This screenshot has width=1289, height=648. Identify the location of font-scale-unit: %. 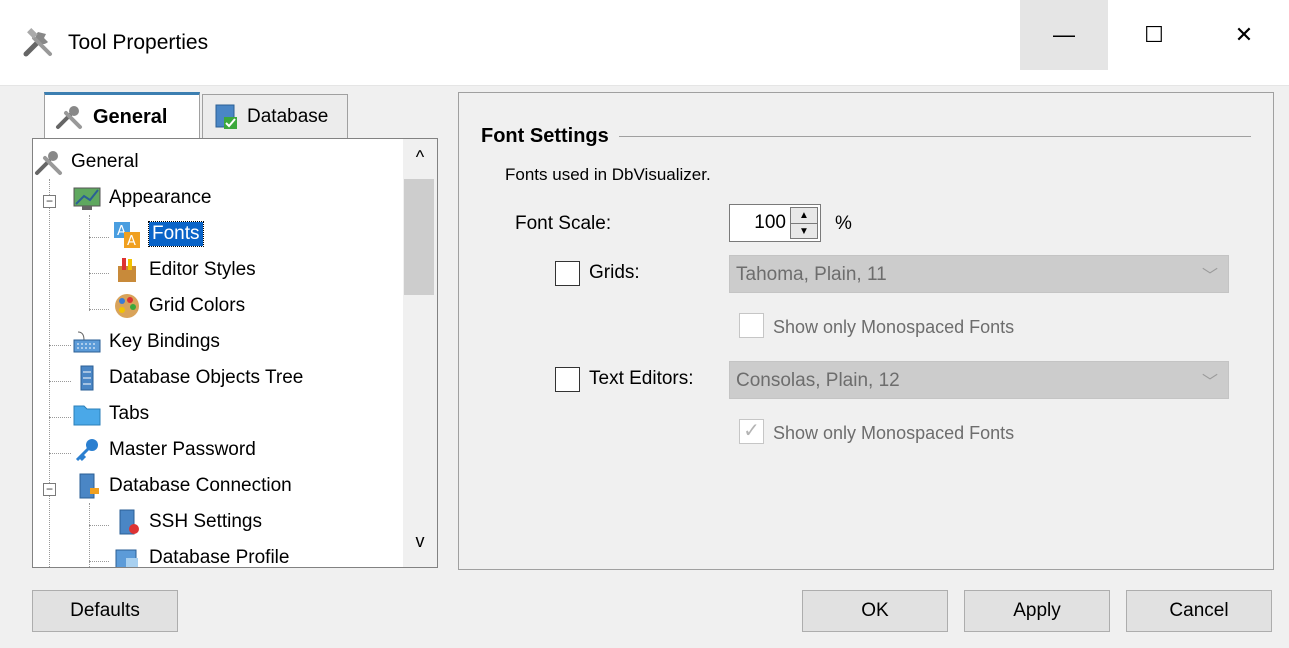
(843, 223).